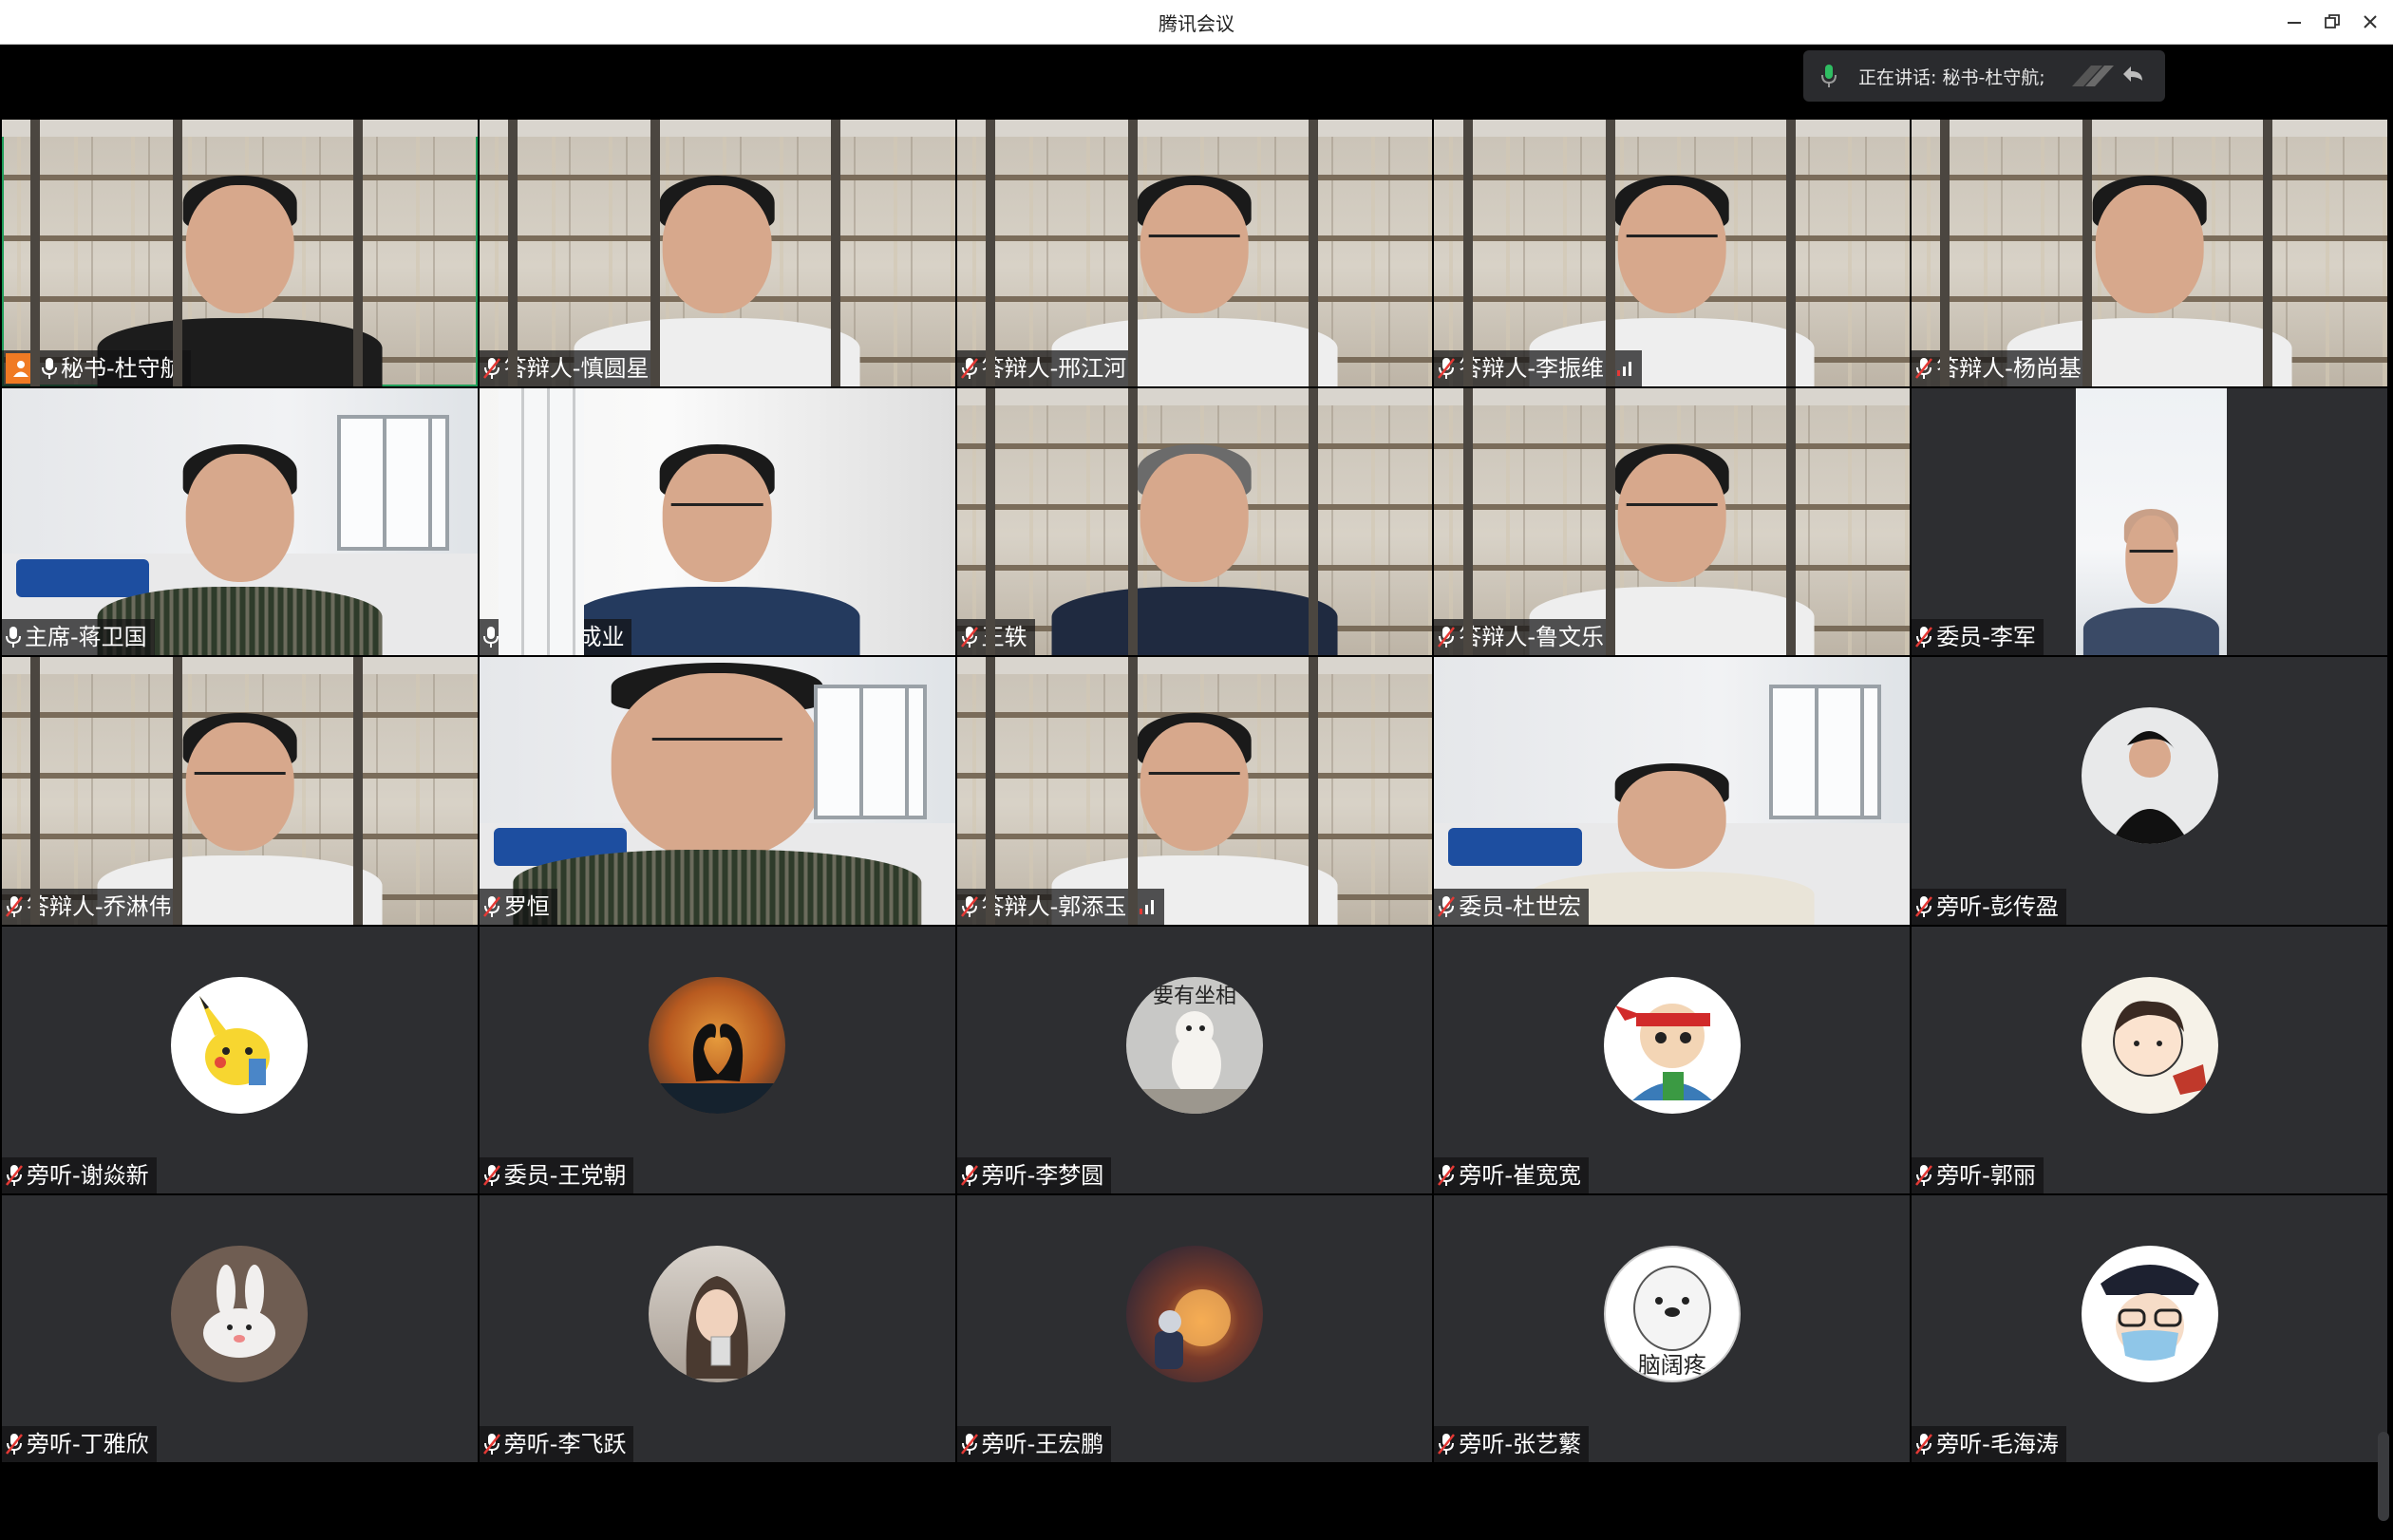  Describe the element at coordinates (1520, 906) in the screenshot. I see `participant-name: 委员-杜世宏` at that location.